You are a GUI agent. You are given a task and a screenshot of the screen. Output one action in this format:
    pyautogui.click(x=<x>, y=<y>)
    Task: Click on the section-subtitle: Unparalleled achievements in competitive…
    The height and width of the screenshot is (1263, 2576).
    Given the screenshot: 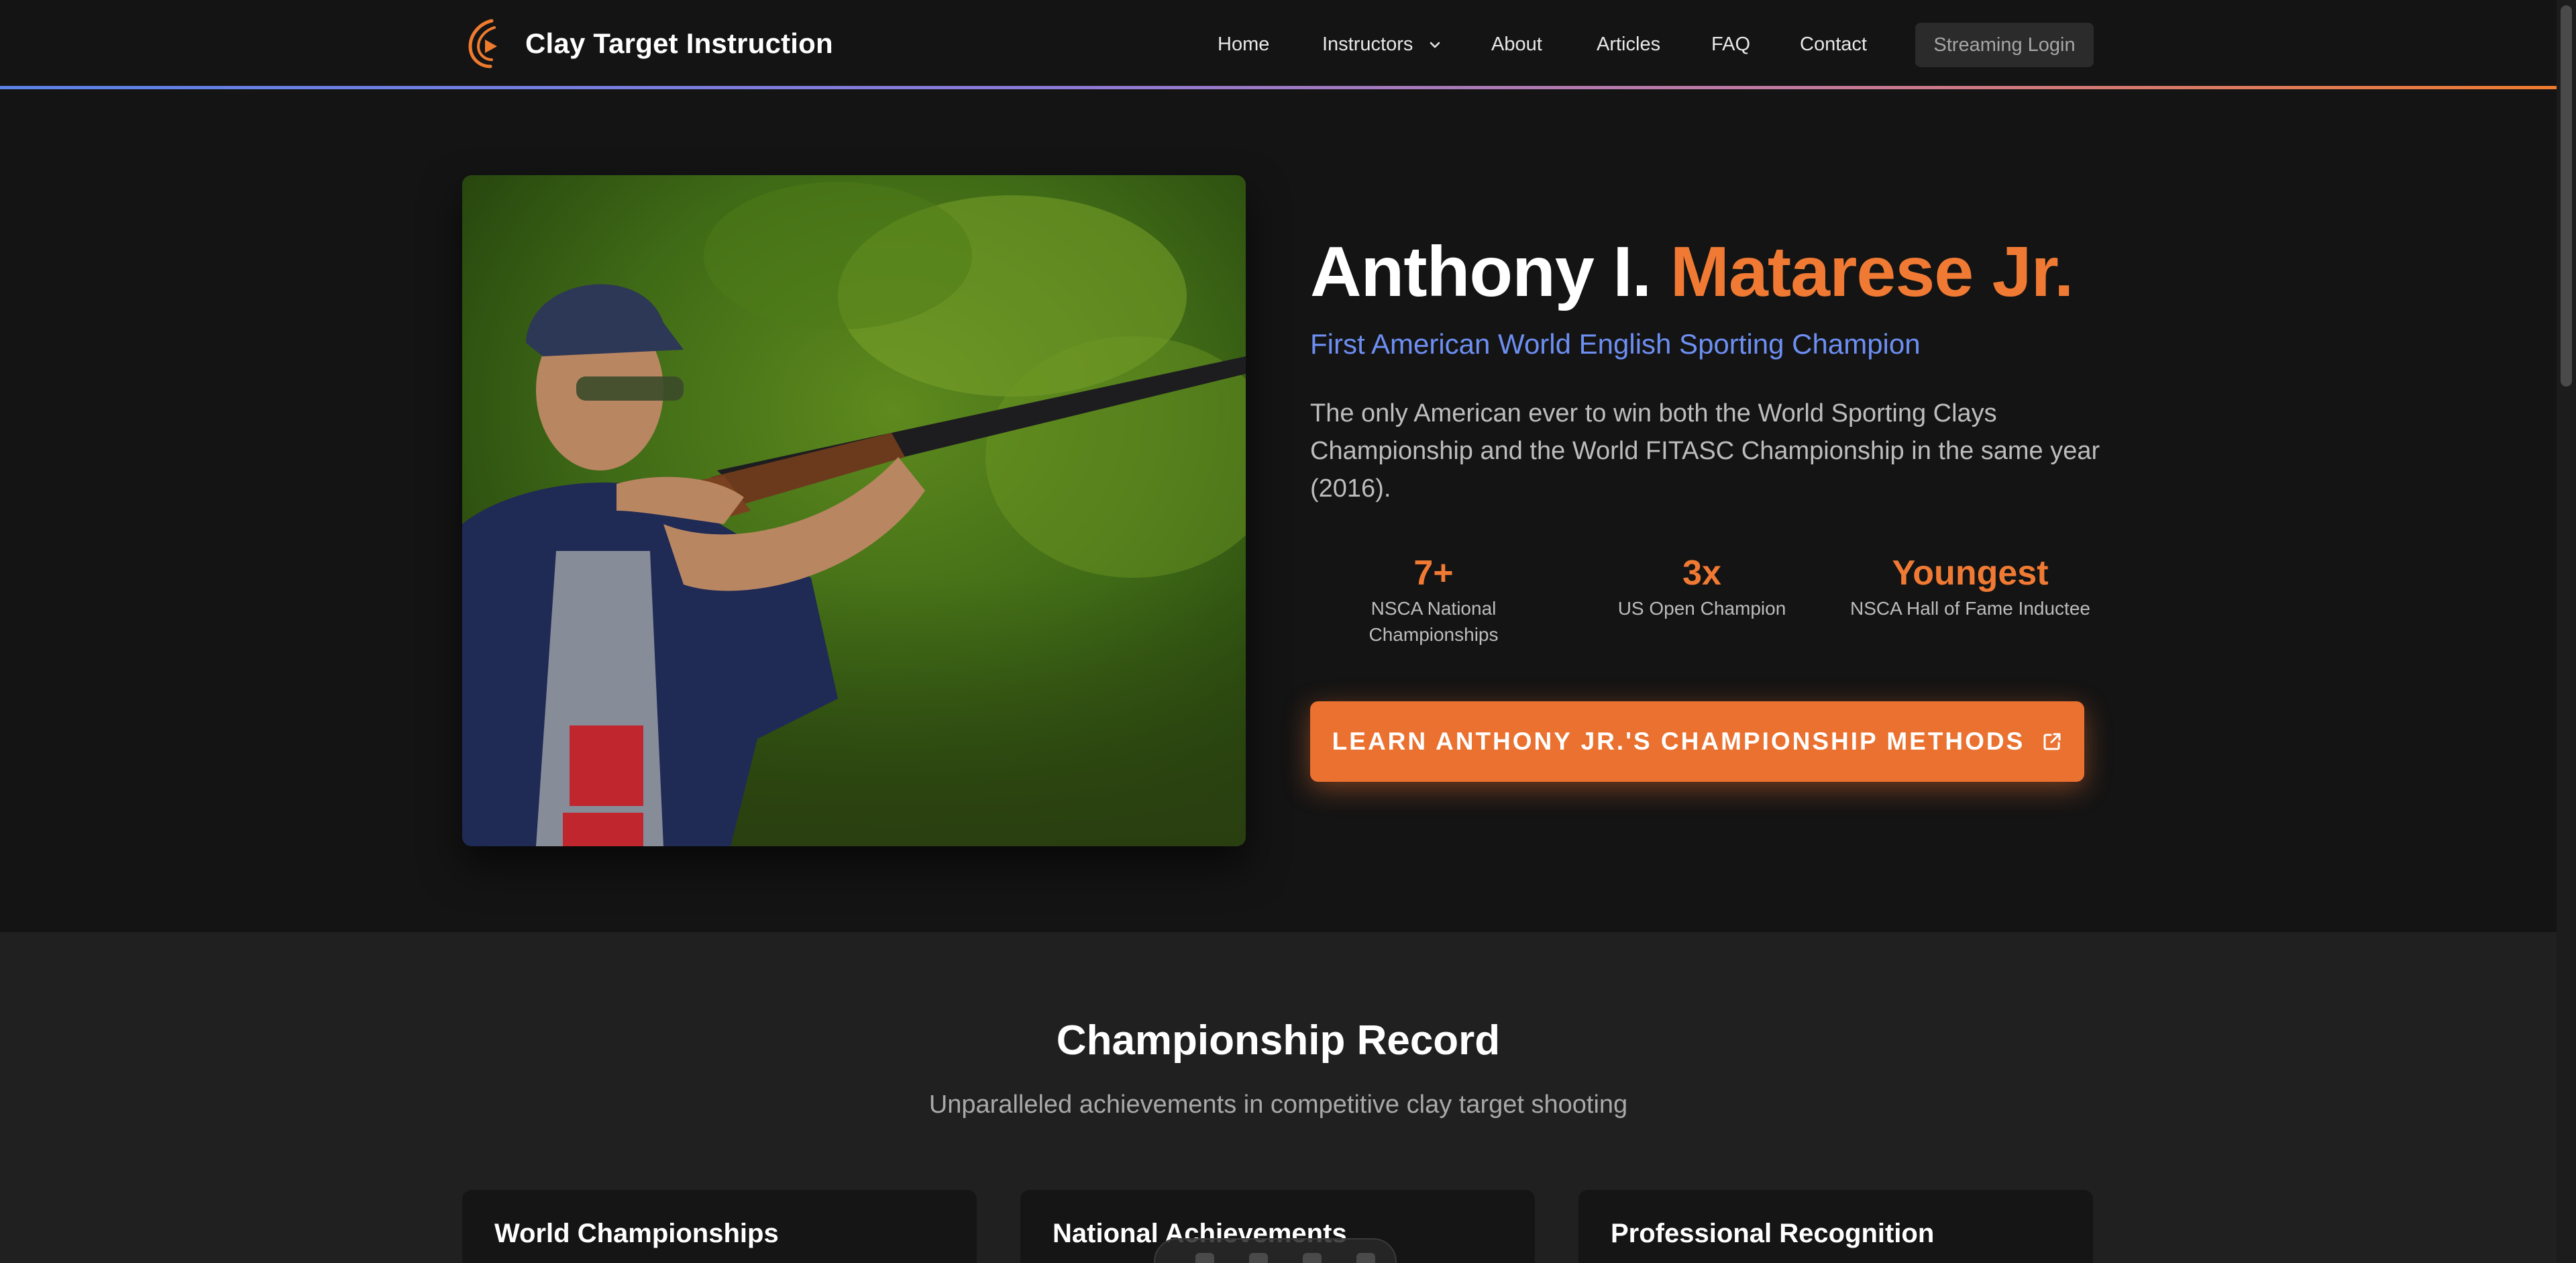 What is the action you would take?
    pyautogui.click(x=1278, y=1105)
    